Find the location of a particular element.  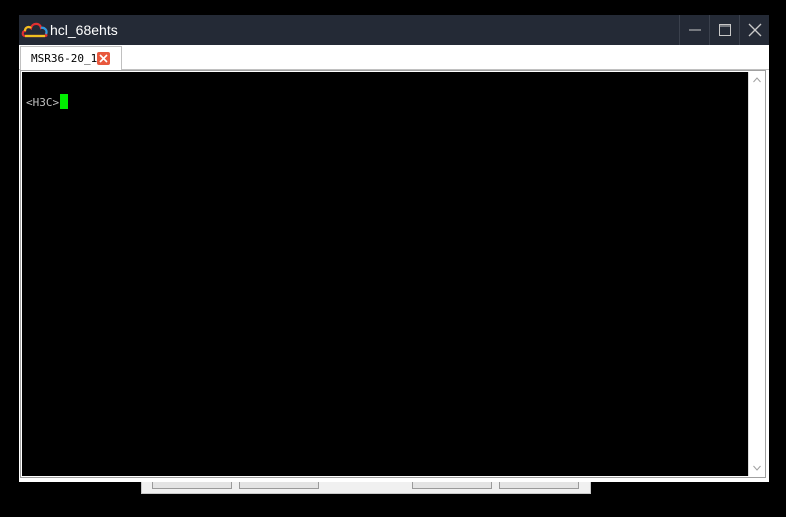

vertical-scrollbar is located at coordinates (756, 274).